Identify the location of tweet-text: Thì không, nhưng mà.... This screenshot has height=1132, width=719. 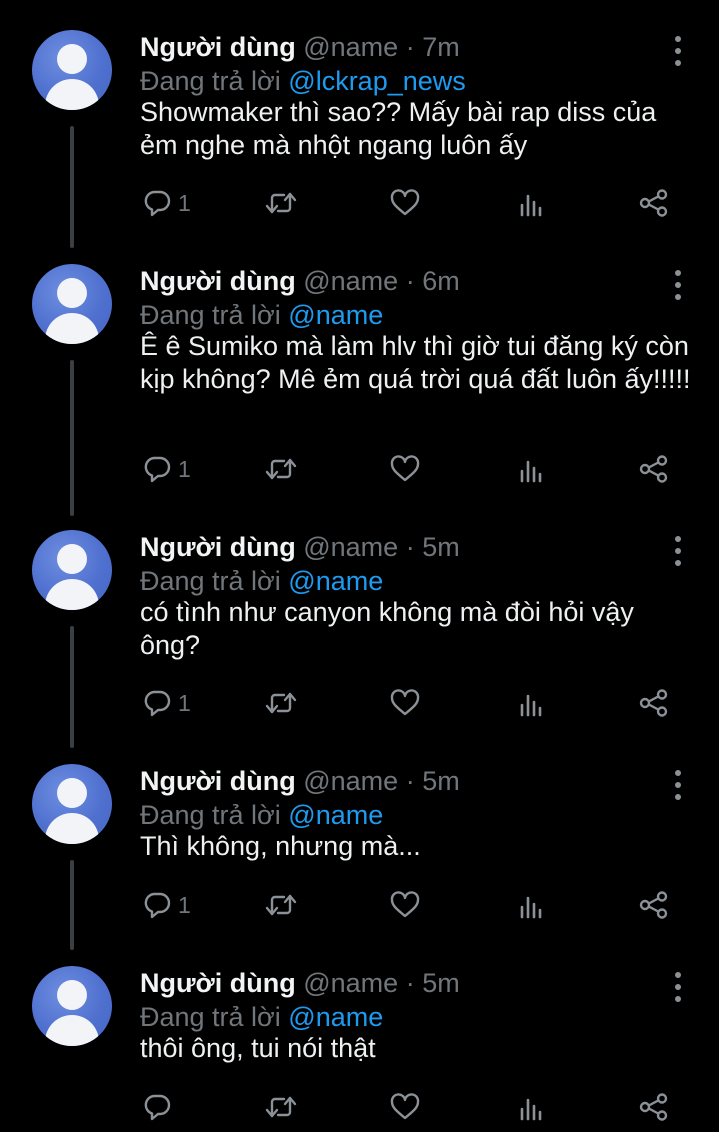
(280, 846).